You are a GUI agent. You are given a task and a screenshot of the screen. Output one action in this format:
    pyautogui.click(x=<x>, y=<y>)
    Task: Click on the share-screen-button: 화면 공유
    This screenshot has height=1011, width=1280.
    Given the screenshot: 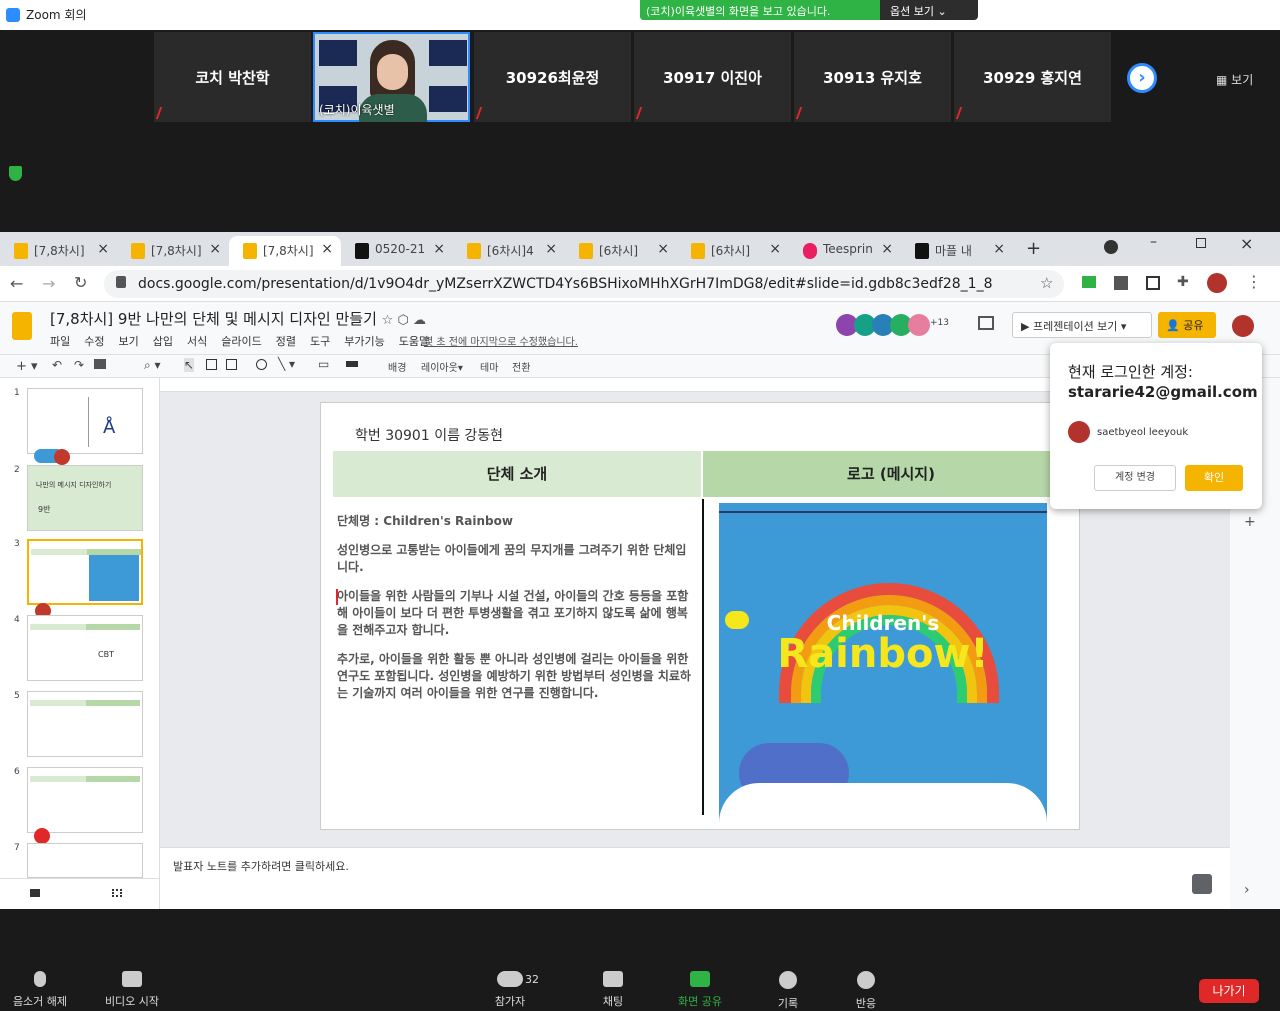 What is the action you would take?
    pyautogui.click(x=700, y=990)
    